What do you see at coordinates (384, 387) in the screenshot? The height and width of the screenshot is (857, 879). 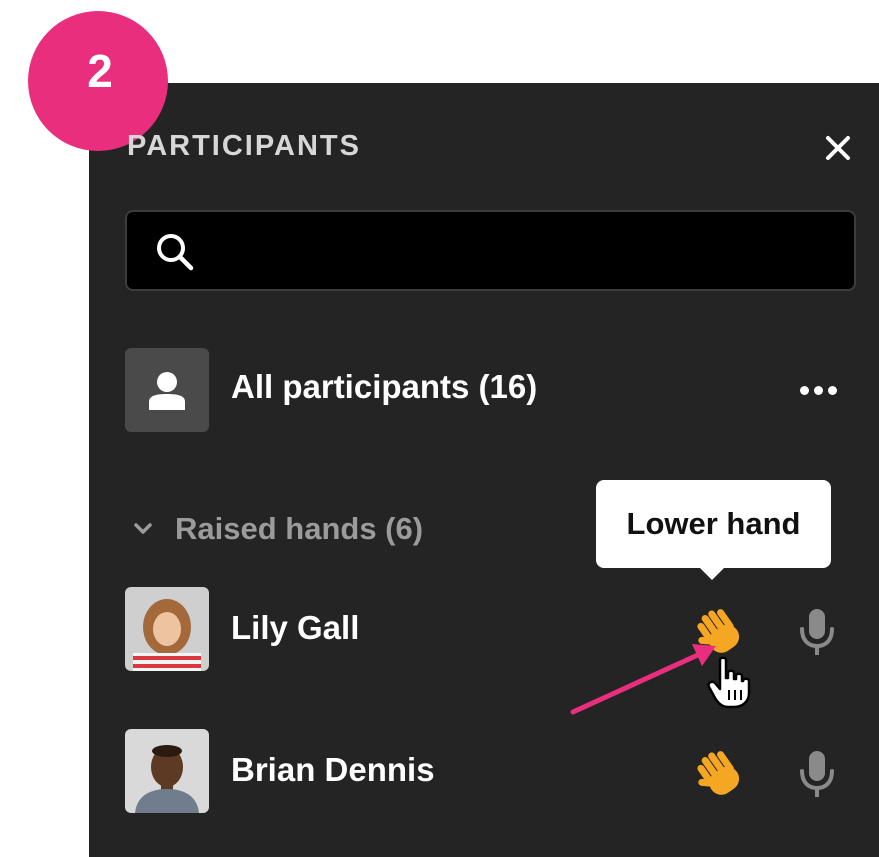 I see `all-participants-label: All participants (16)` at bounding box center [384, 387].